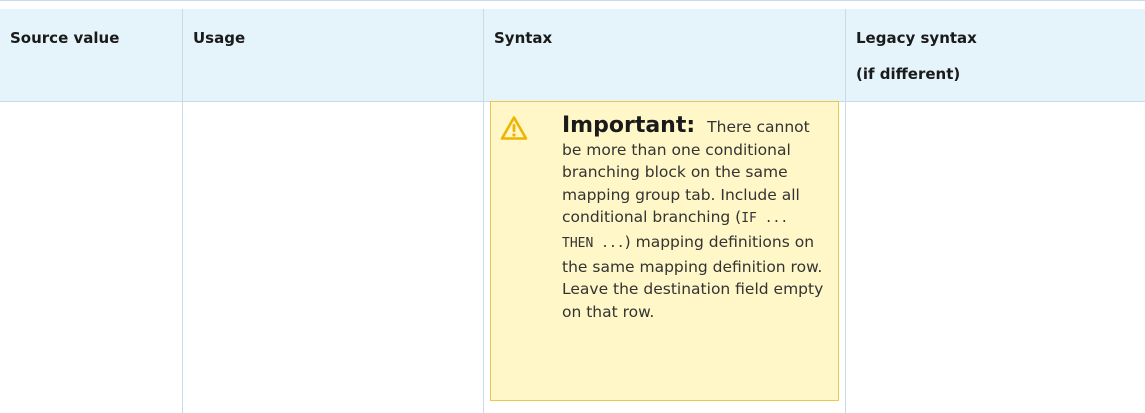 The height and width of the screenshot is (413, 1145). What do you see at coordinates (916, 38) in the screenshot?
I see `header-label: Legacy syntax` at bounding box center [916, 38].